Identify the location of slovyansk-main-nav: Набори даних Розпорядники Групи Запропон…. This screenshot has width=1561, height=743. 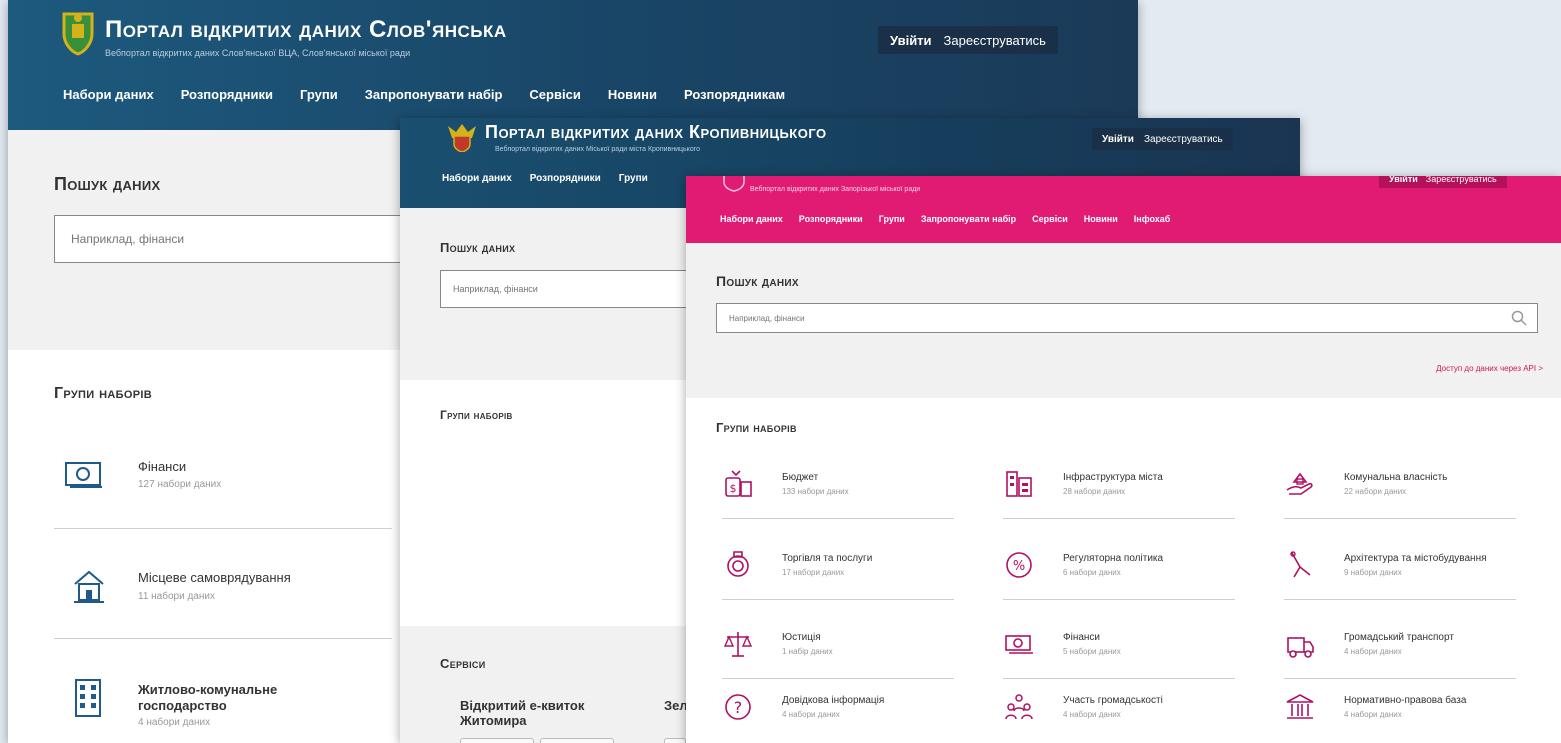
(424, 94).